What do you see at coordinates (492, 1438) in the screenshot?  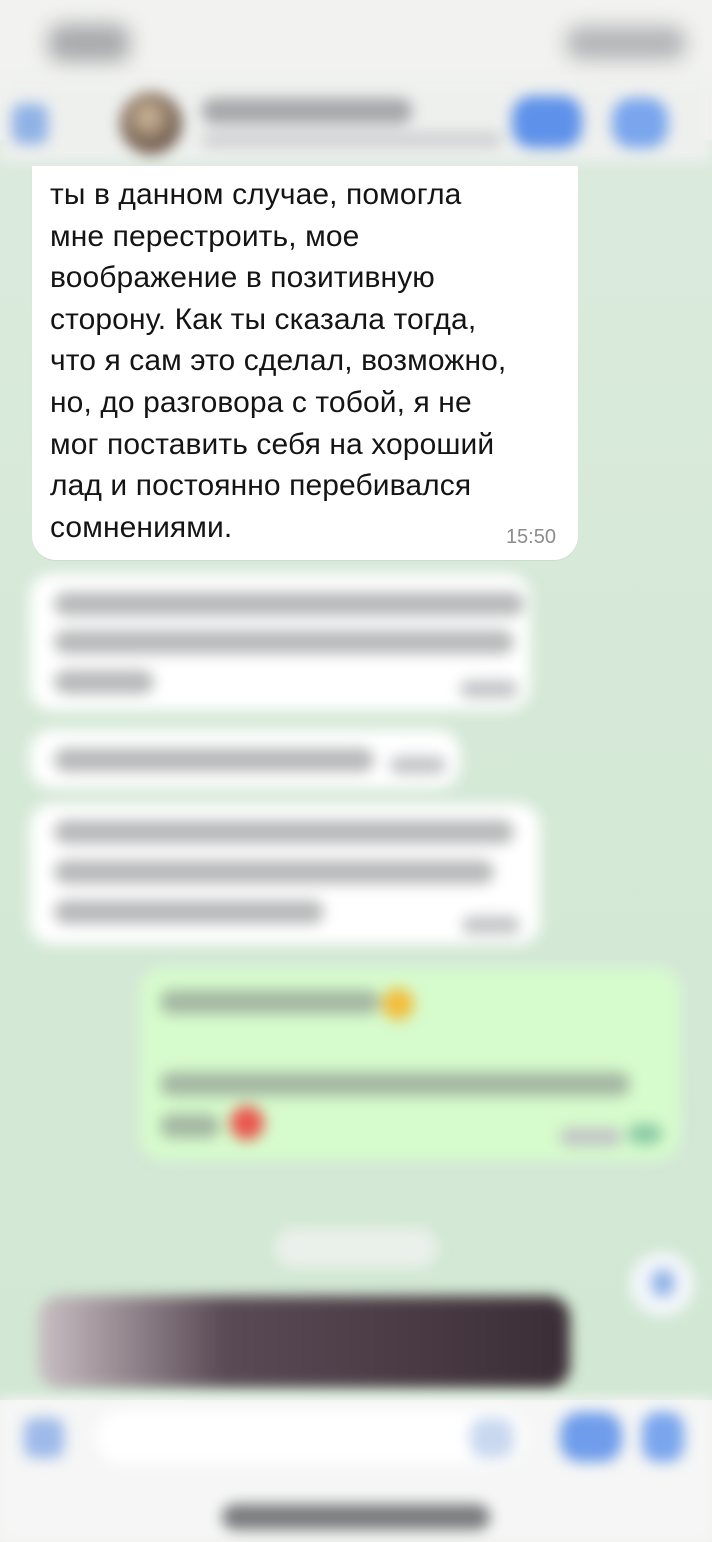 I see `sticker-icon` at bounding box center [492, 1438].